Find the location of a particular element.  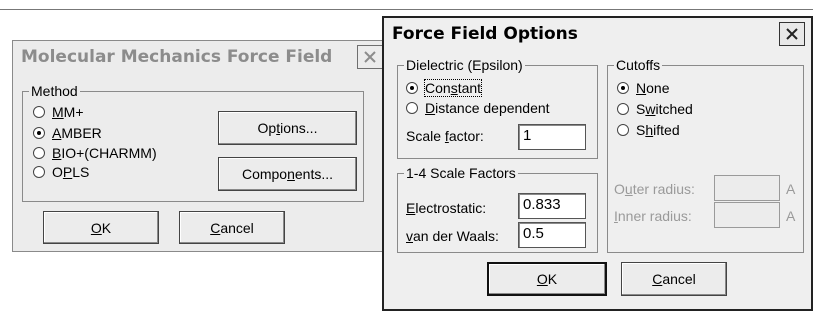

mm-ok-label: OK is located at coordinates (101, 227).